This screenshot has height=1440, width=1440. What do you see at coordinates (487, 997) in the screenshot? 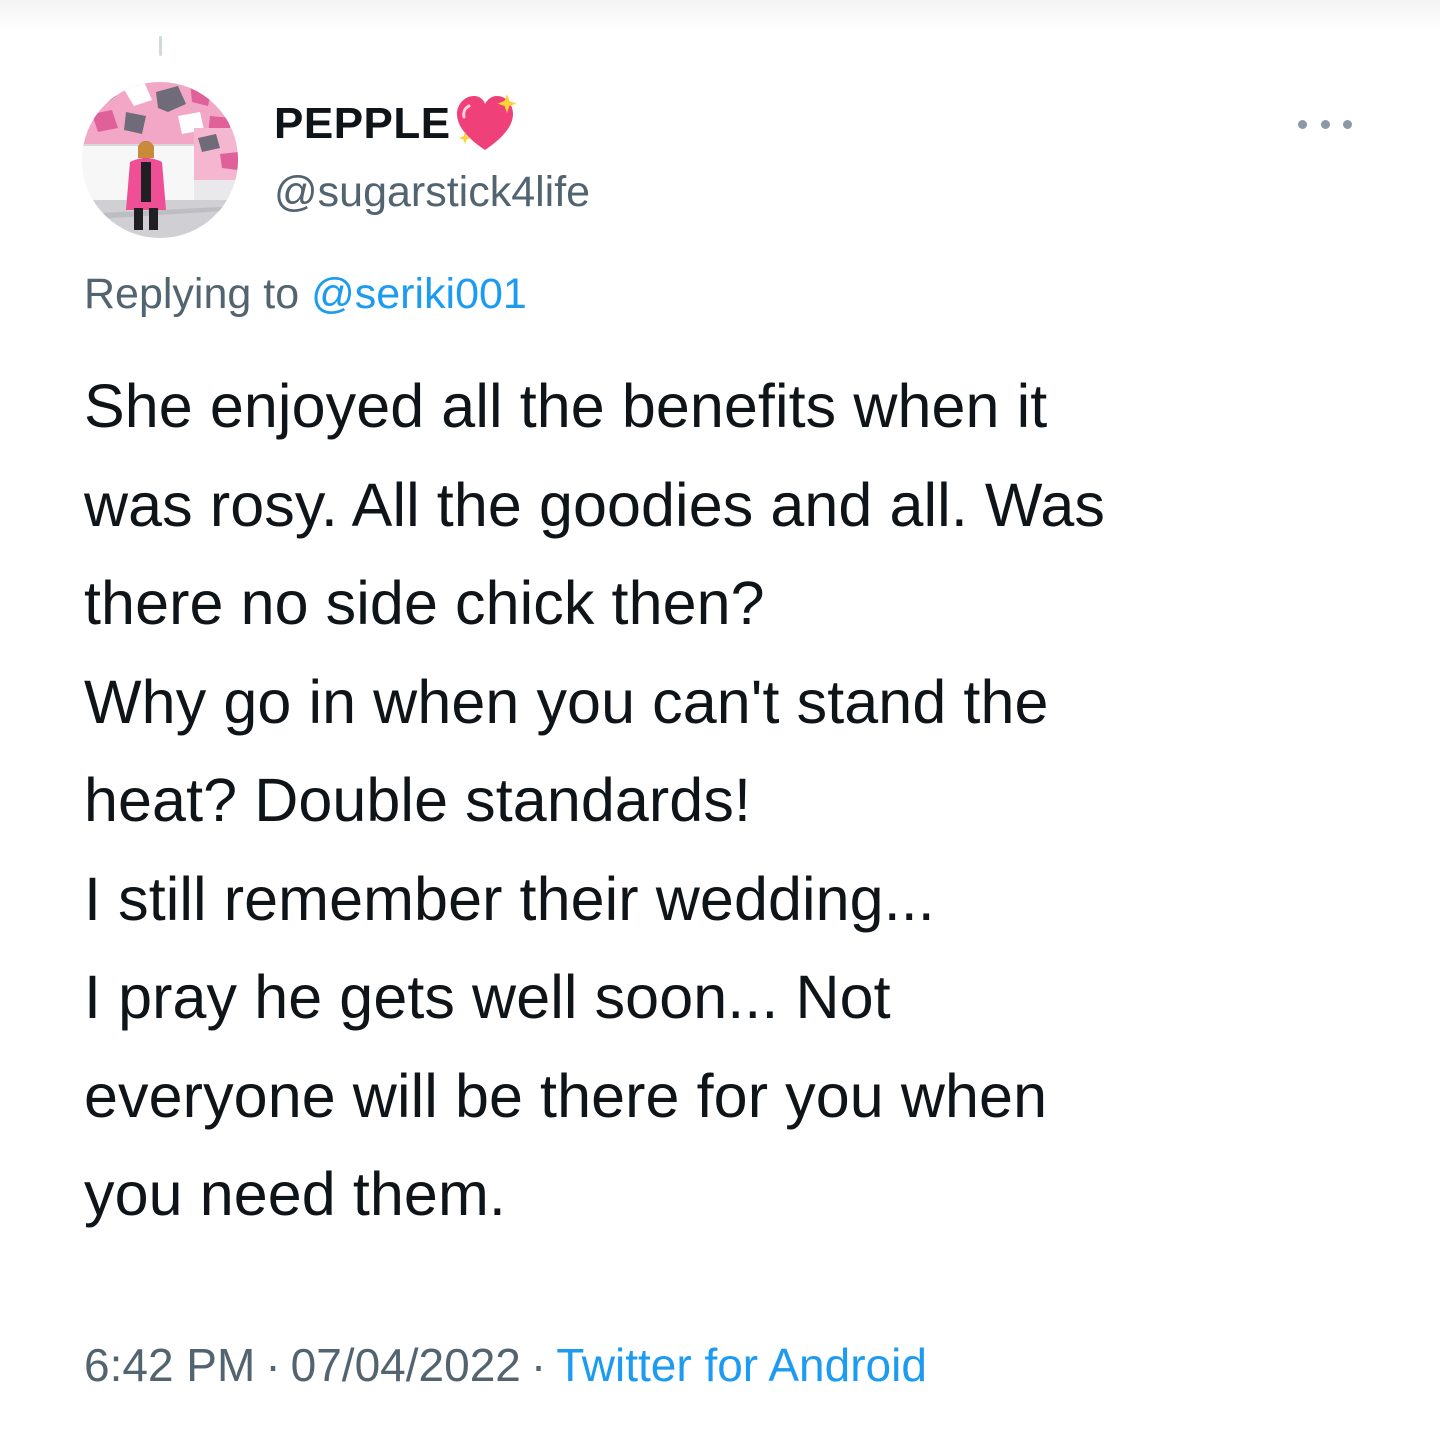
I see `tweet-text-line: I pray he gets well soon... Not` at bounding box center [487, 997].